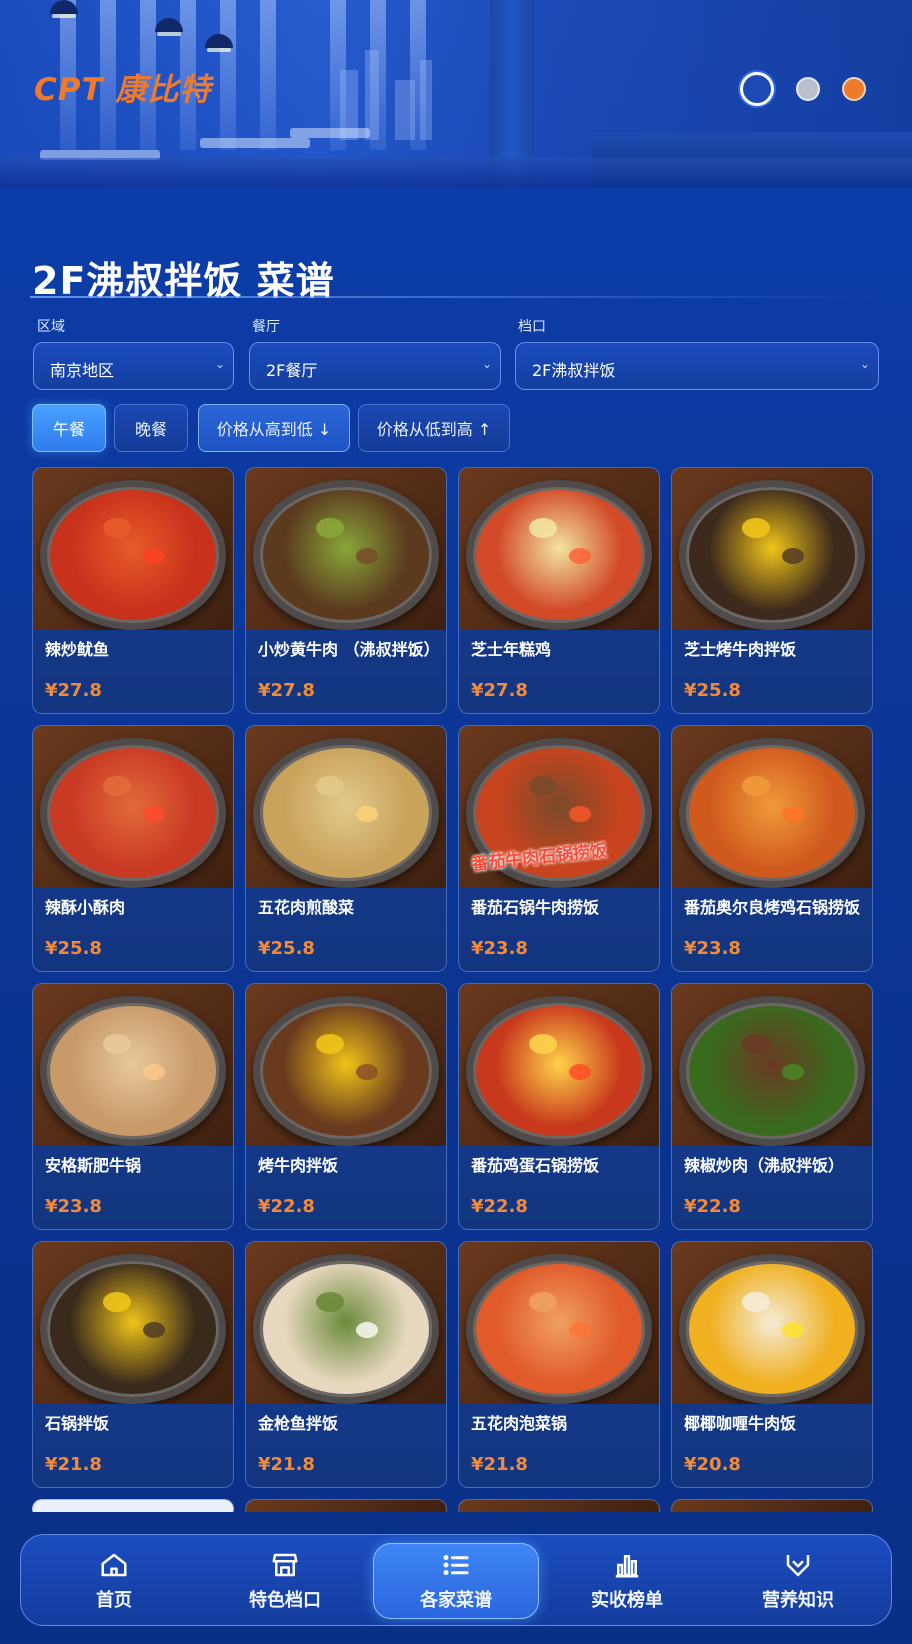 This screenshot has width=912, height=1644. Describe the element at coordinates (456, 1565) in the screenshot. I see `list-icon` at that location.